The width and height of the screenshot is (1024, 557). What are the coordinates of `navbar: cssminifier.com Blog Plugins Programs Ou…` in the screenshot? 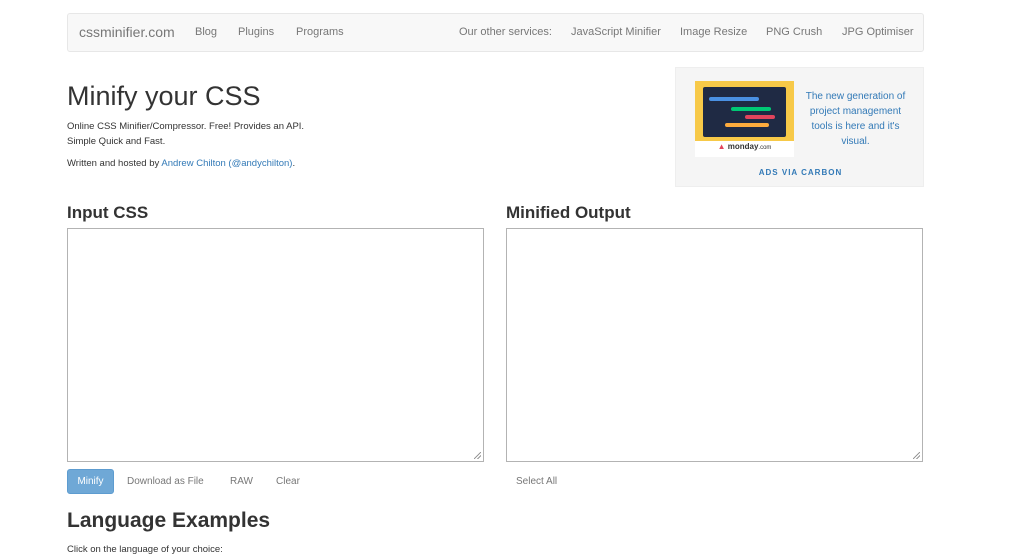 It's located at (495, 32).